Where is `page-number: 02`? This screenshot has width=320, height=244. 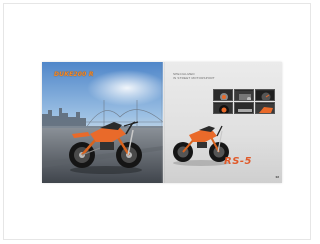 page-number: 02 is located at coordinates (277, 177).